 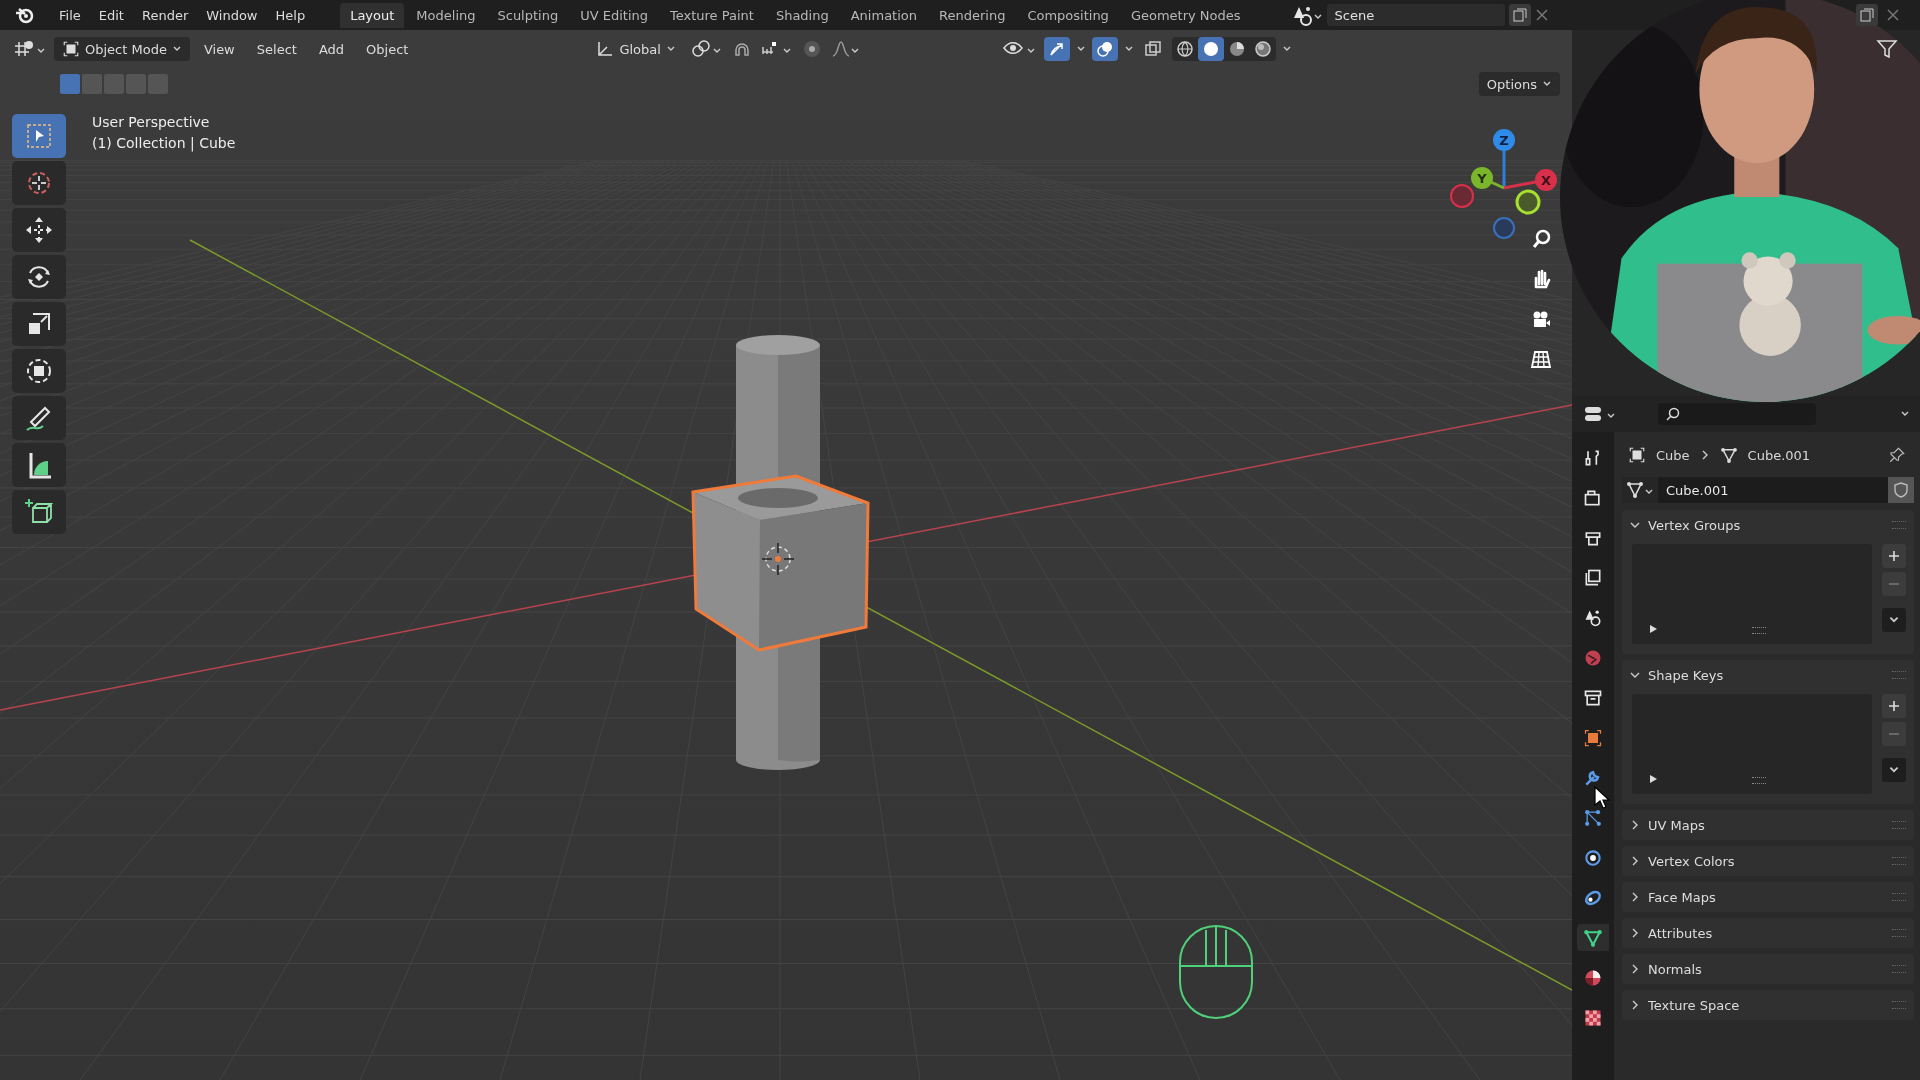 What do you see at coordinates (39, 418) in the screenshot?
I see `annotate-tool` at bounding box center [39, 418].